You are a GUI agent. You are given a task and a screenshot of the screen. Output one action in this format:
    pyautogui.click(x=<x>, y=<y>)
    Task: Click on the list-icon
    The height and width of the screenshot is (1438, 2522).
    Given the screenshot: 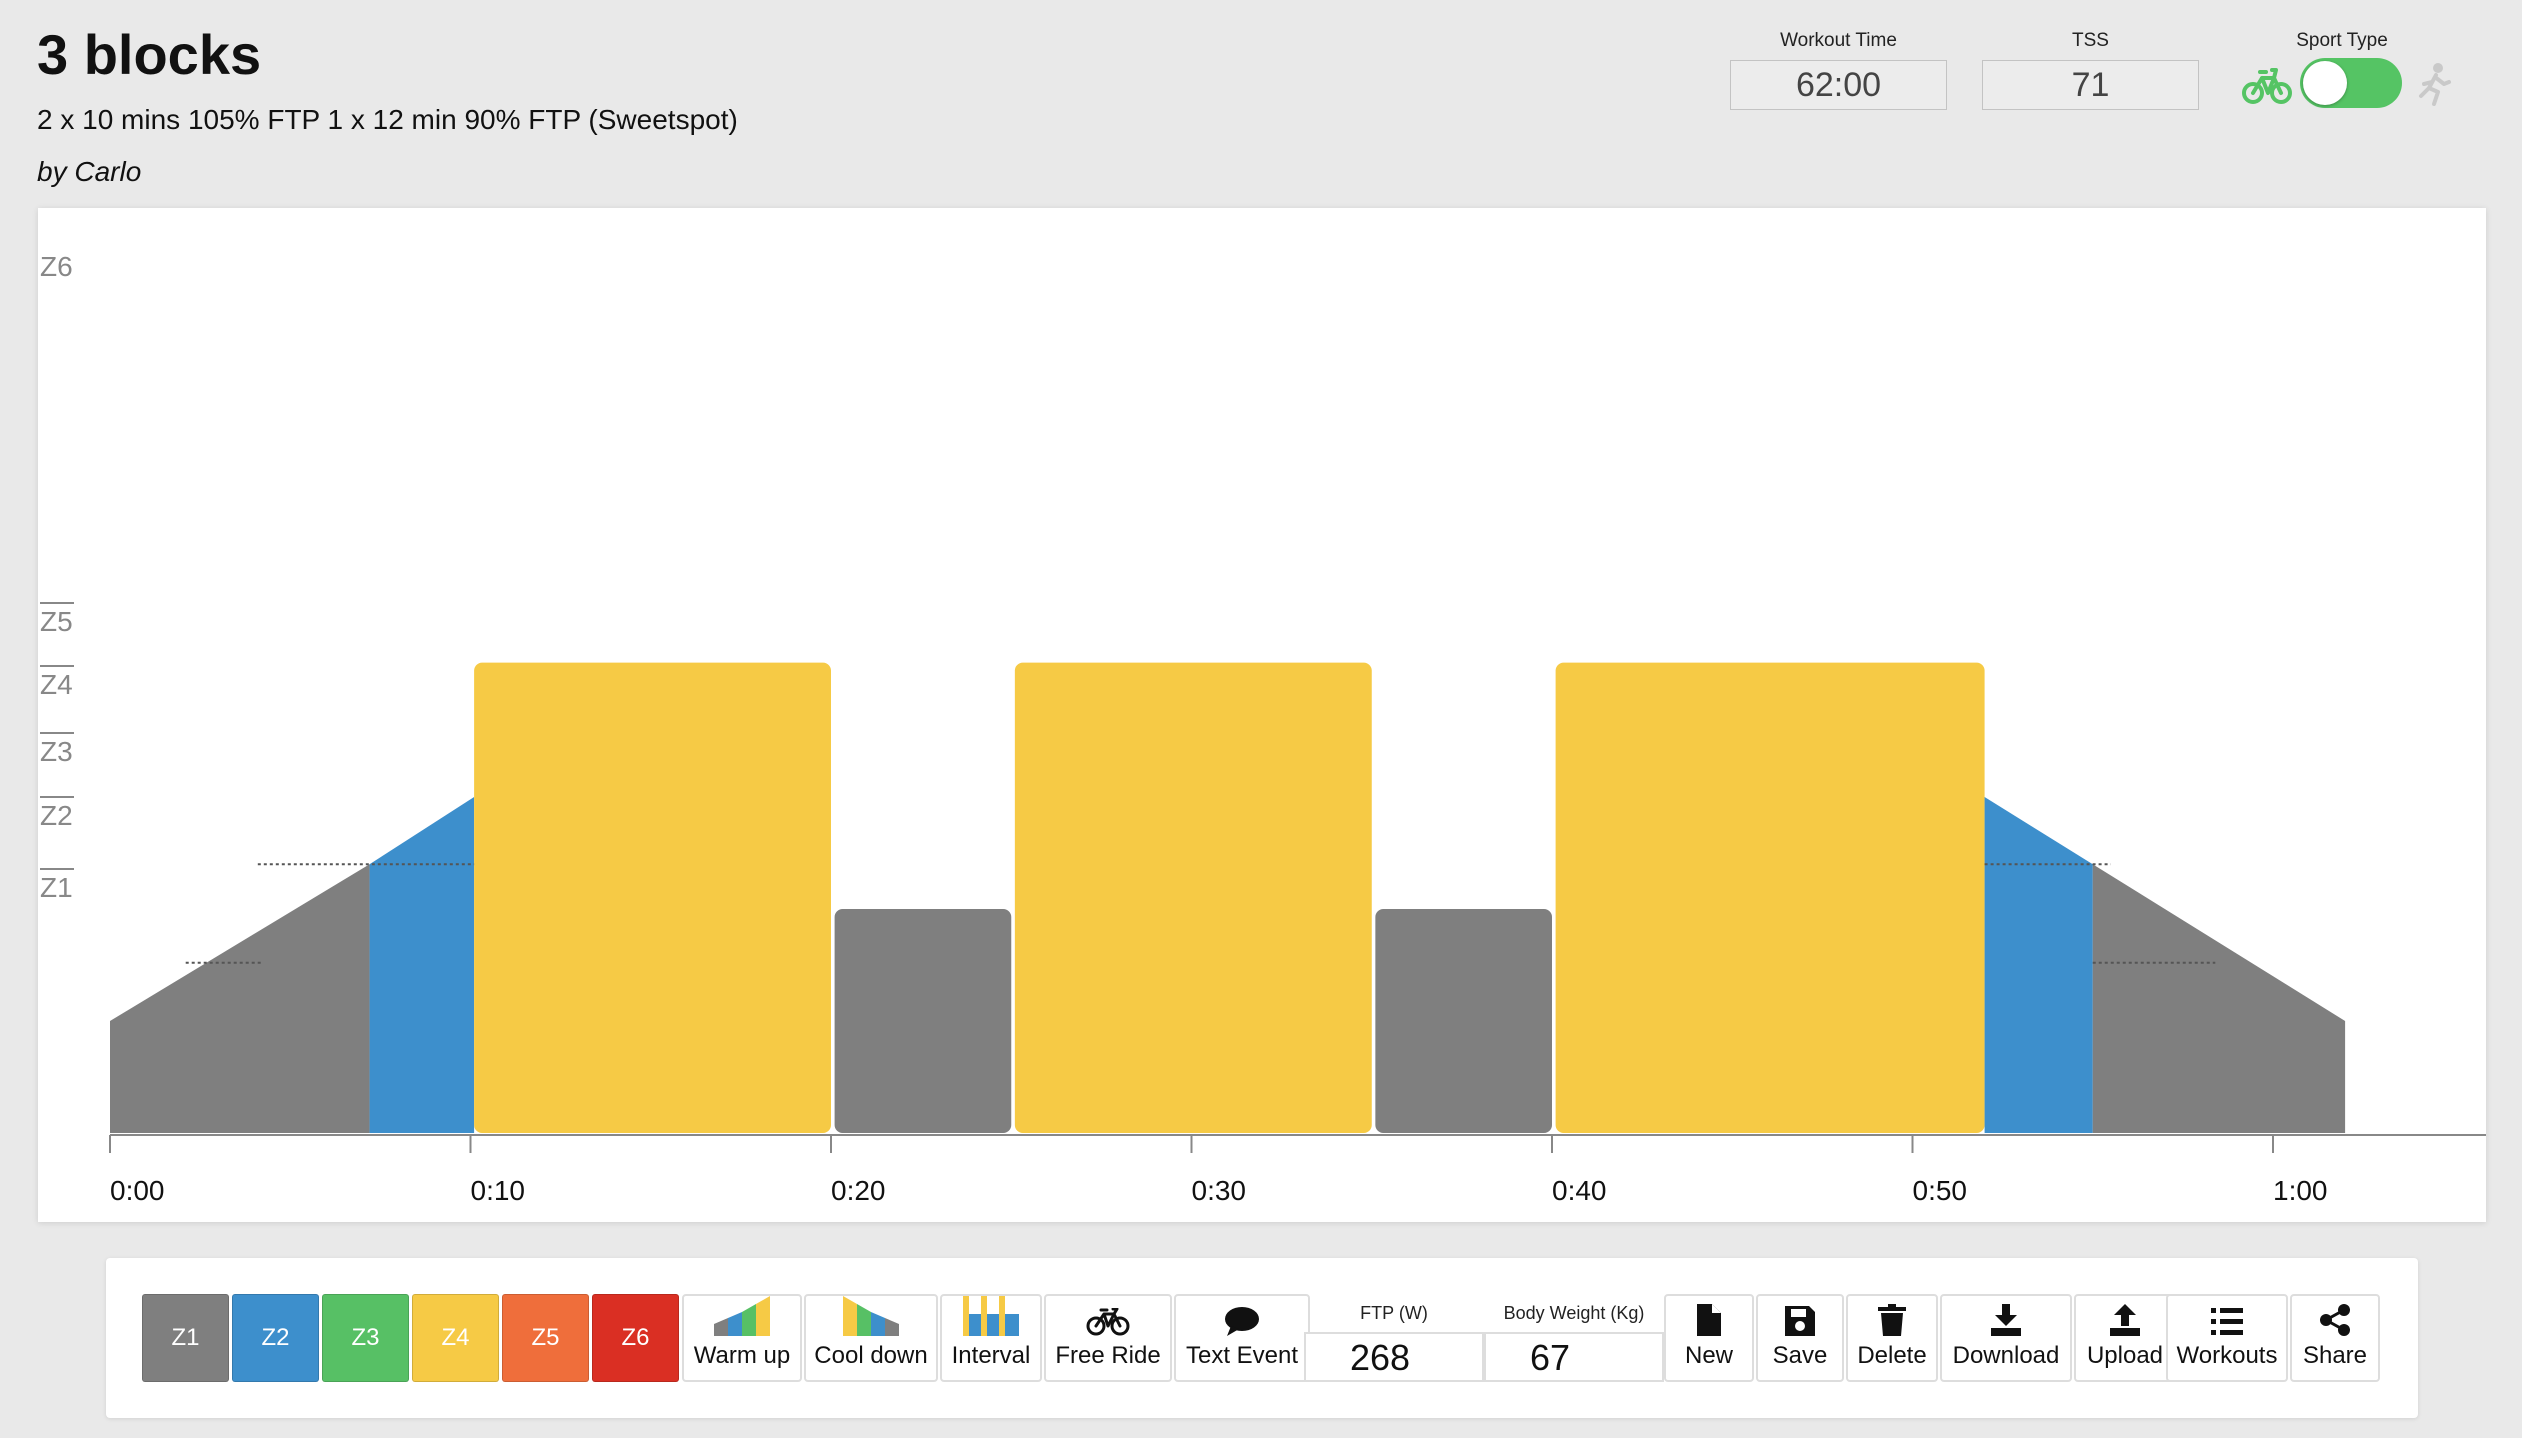 What is the action you would take?
    pyautogui.click(x=2227, y=1321)
    